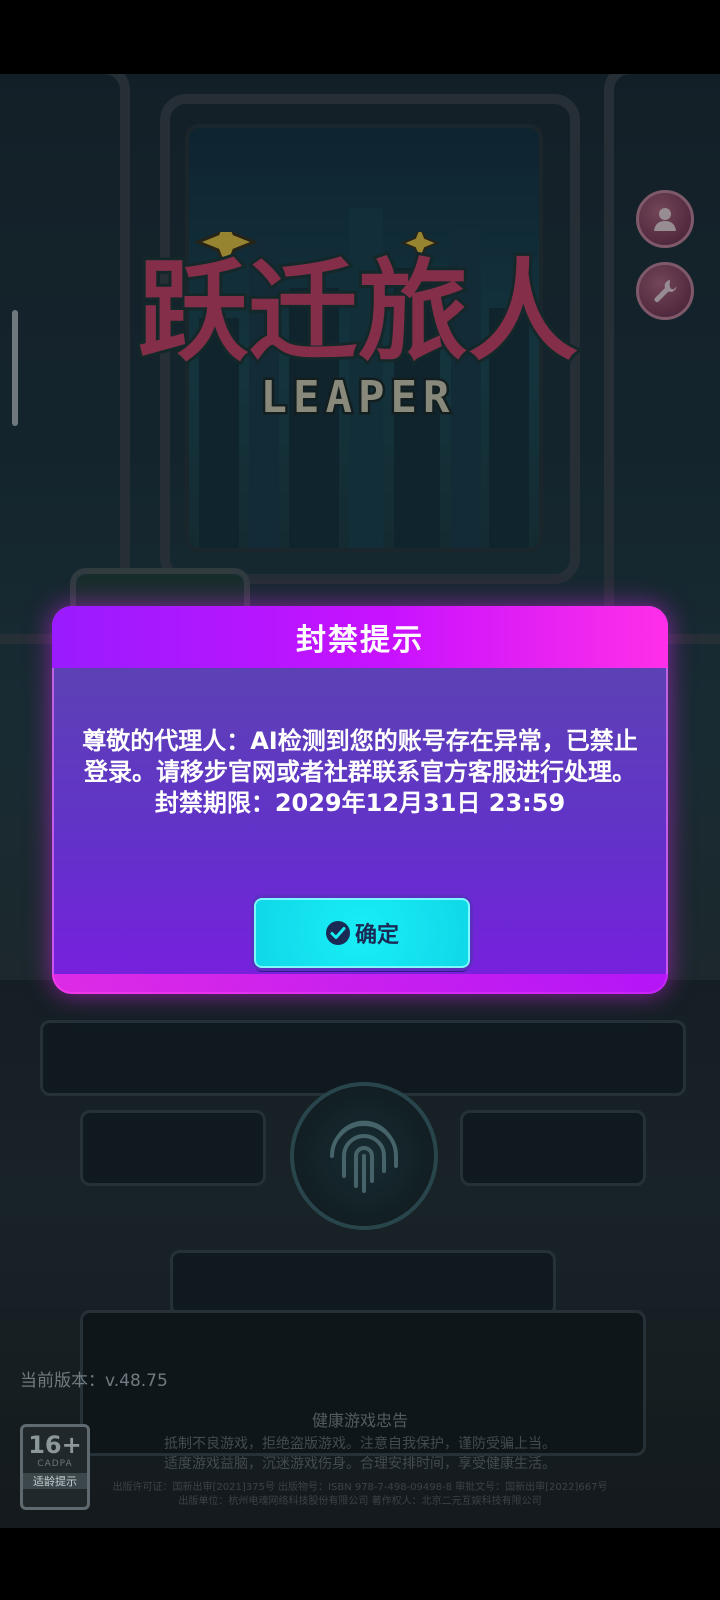  Describe the element at coordinates (360, 1501) in the screenshot. I see `publisher-info: 出版单位：杭州电魂网络科技股份有限公司 著作权人：北京二元互娱科技有限公司` at that location.